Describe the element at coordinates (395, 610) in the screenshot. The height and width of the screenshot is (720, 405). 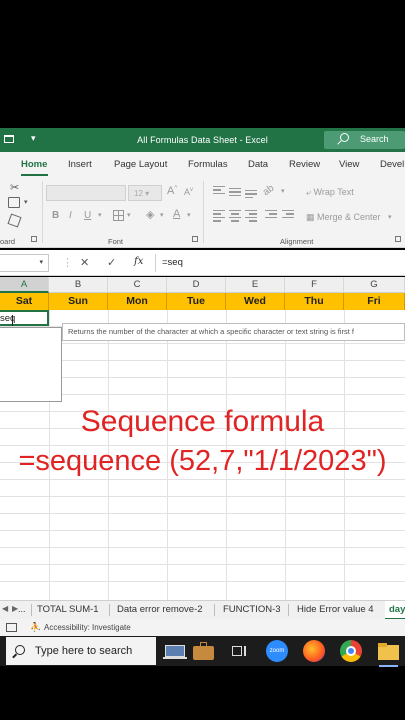
I see `sheet-tab-active: day` at that location.